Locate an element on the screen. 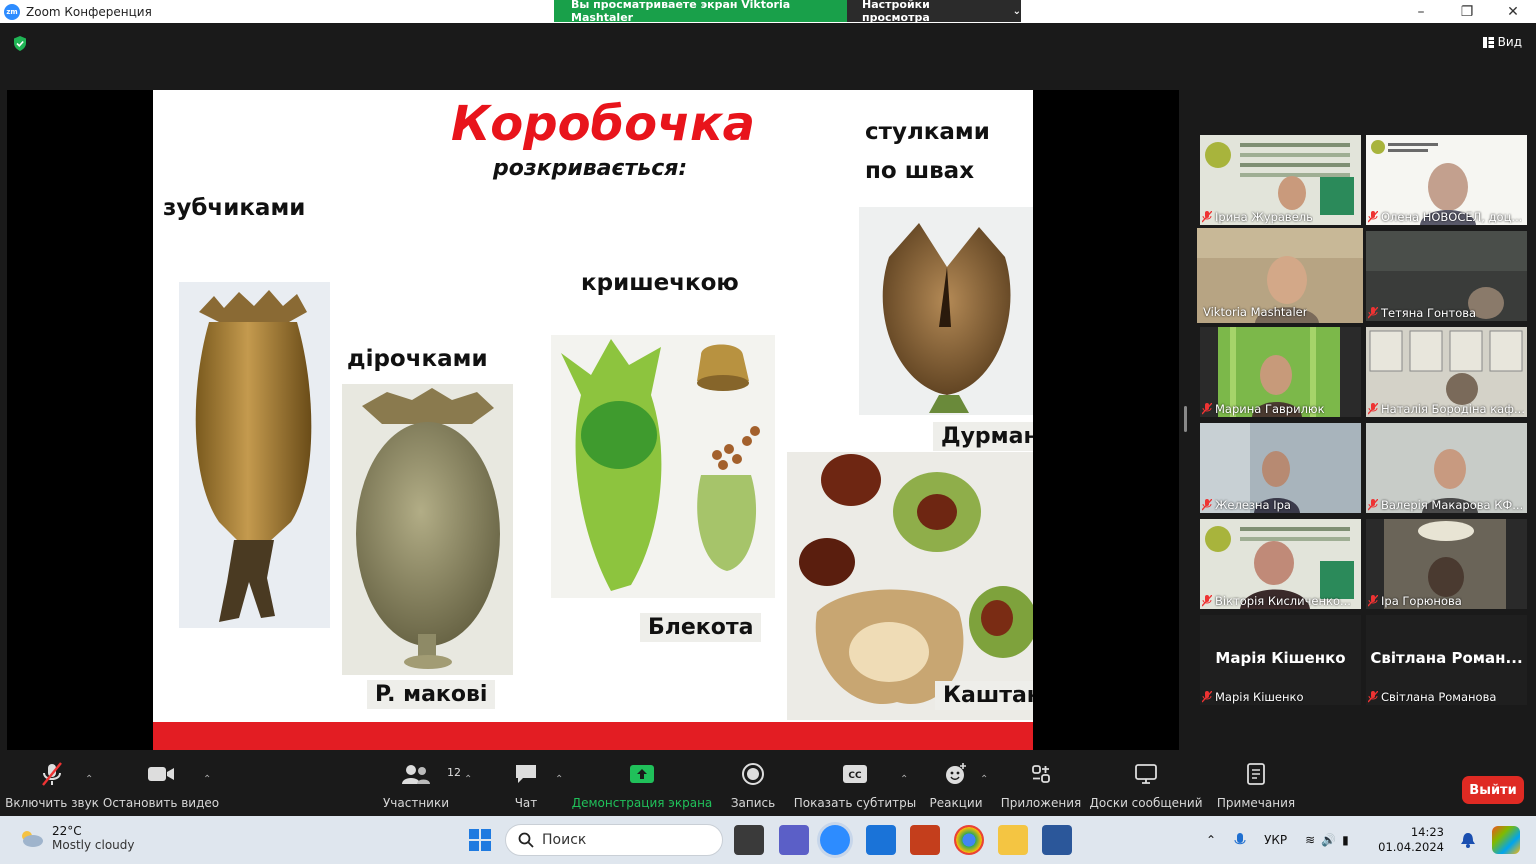  apps-button: Приложения is located at coordinates (1041, 787).